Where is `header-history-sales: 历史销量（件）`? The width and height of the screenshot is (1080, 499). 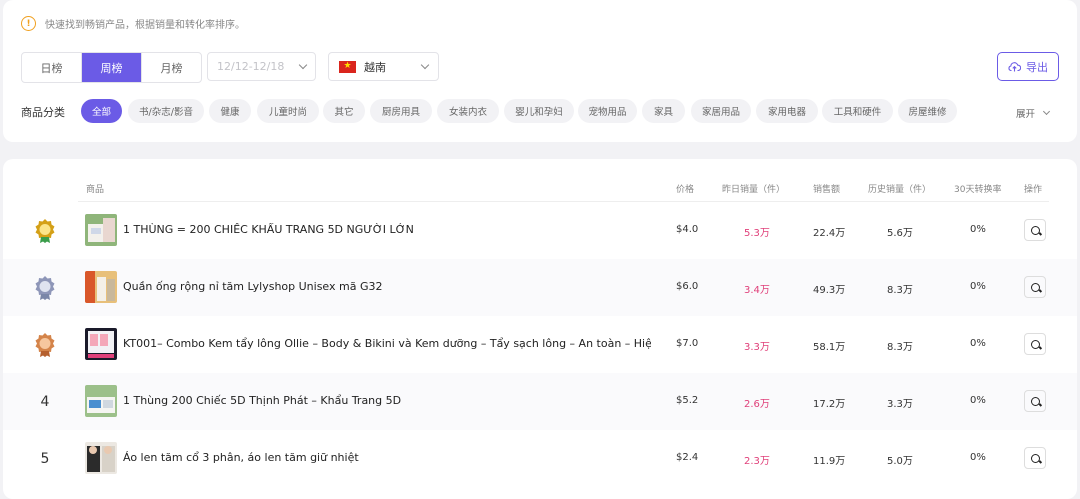 header-history-sales: 历史销量（件） is located at coordinates (900, 190).